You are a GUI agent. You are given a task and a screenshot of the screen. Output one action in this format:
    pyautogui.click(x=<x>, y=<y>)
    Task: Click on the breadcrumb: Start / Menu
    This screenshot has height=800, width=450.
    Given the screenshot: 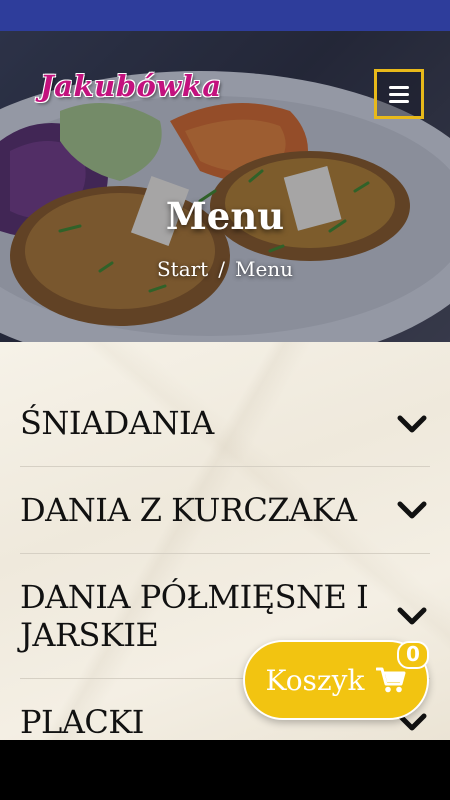 What is the action you would take?
    pyautogui.click(x=225, y=269)
    